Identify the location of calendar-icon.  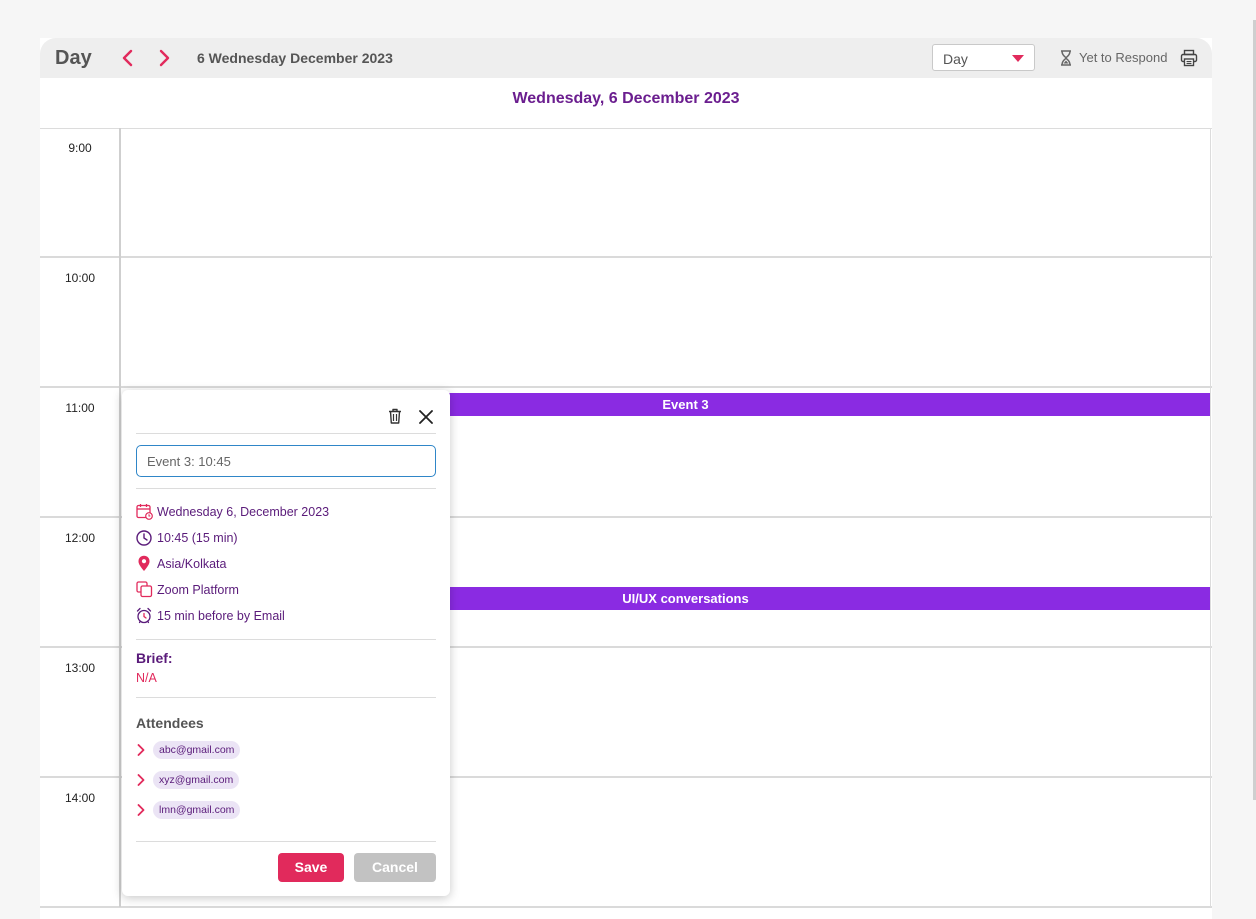
(144, 512).